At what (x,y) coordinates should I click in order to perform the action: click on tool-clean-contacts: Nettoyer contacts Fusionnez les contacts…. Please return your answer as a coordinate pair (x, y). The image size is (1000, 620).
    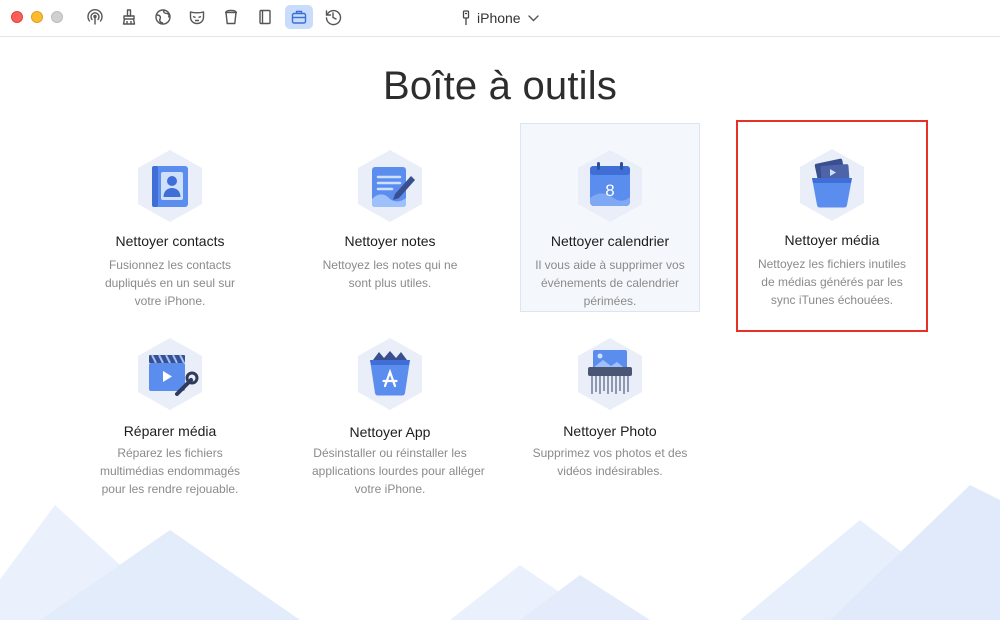
    Looking at the image, I should click on (170, 219).